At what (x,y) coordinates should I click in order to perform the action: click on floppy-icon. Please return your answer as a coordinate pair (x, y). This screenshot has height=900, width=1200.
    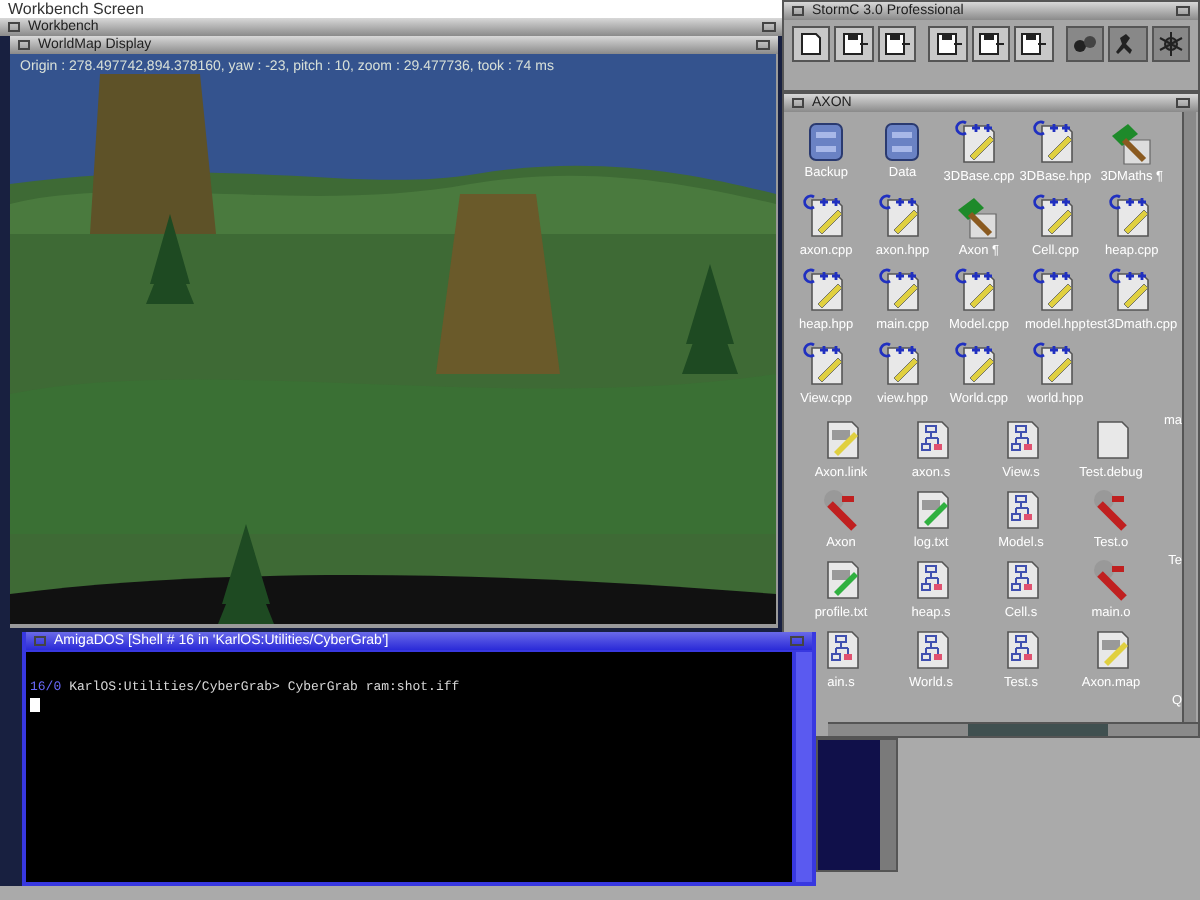
    Looking at the image, I should click on (990, 44).